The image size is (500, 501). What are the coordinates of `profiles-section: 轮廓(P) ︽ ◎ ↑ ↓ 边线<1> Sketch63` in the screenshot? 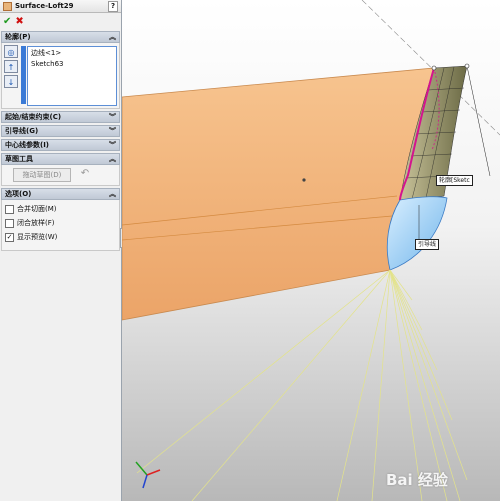 It's located at (60, 70).